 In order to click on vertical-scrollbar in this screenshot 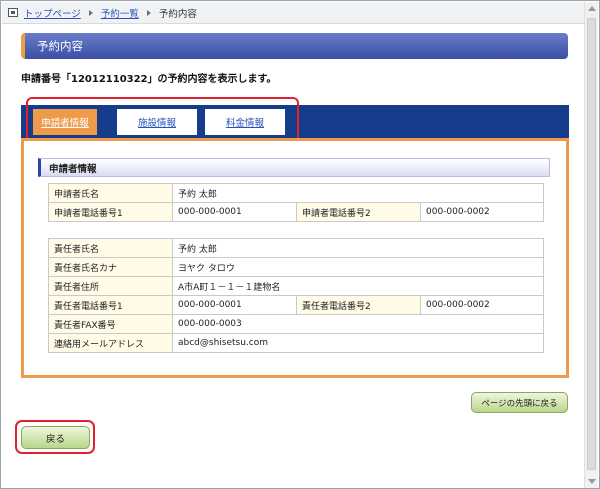, I will do `click(591, 245)`.